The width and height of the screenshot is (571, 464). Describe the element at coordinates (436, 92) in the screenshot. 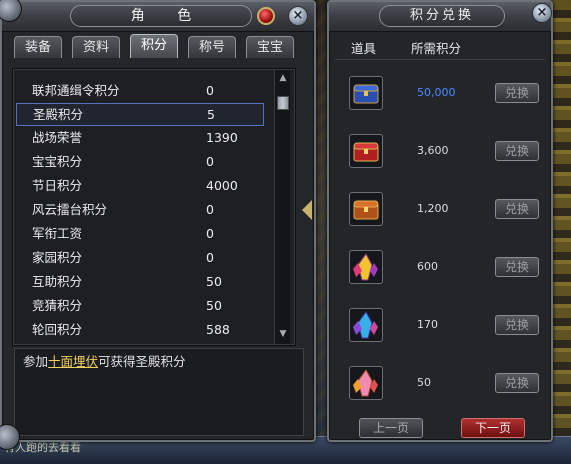

I see `item-cost: 50,000` at that location.